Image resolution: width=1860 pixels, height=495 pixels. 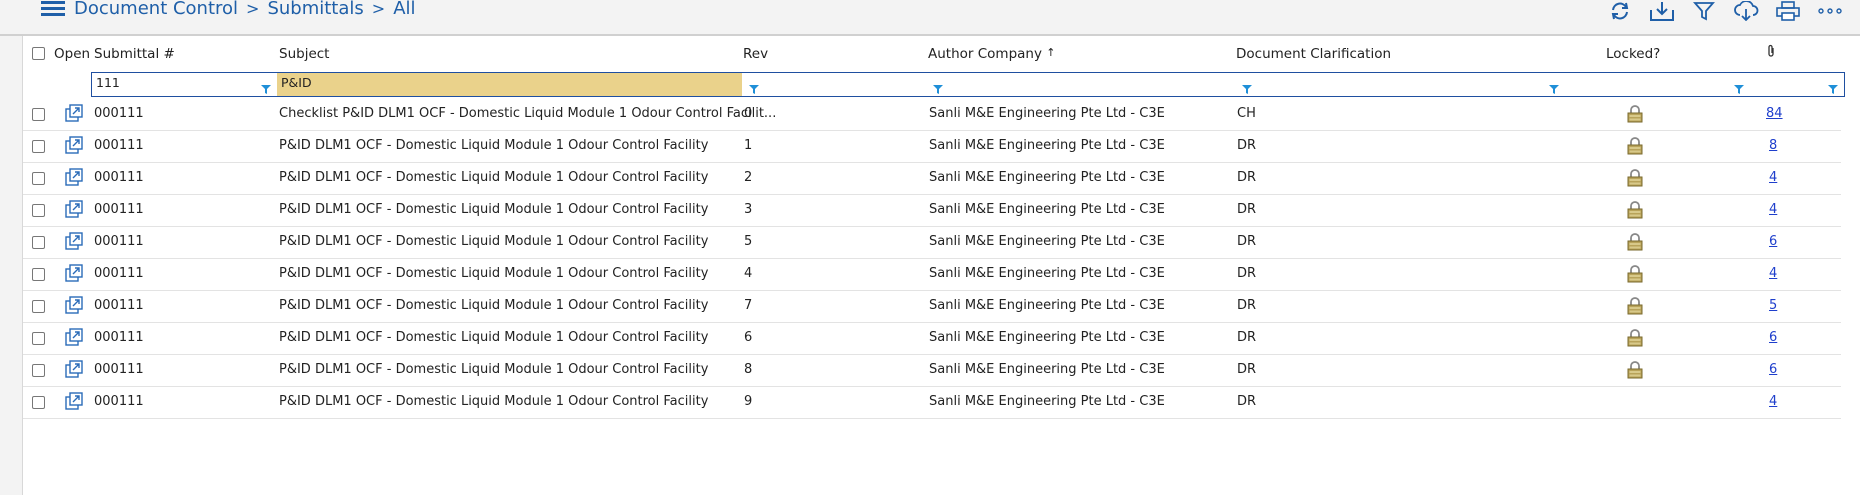 I want to click on header-document-clarification: Document Clarification, so click(x=1313, y=54).